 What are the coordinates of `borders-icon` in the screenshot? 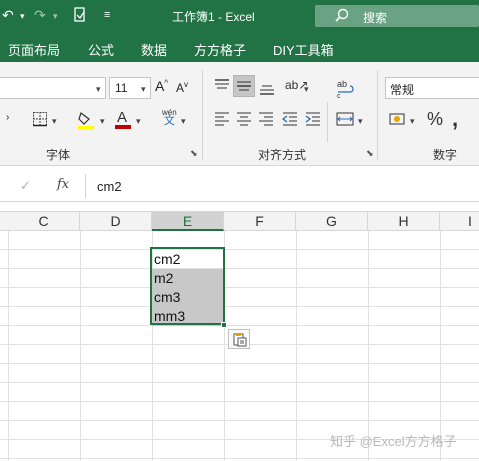 It's located at (40, 120).